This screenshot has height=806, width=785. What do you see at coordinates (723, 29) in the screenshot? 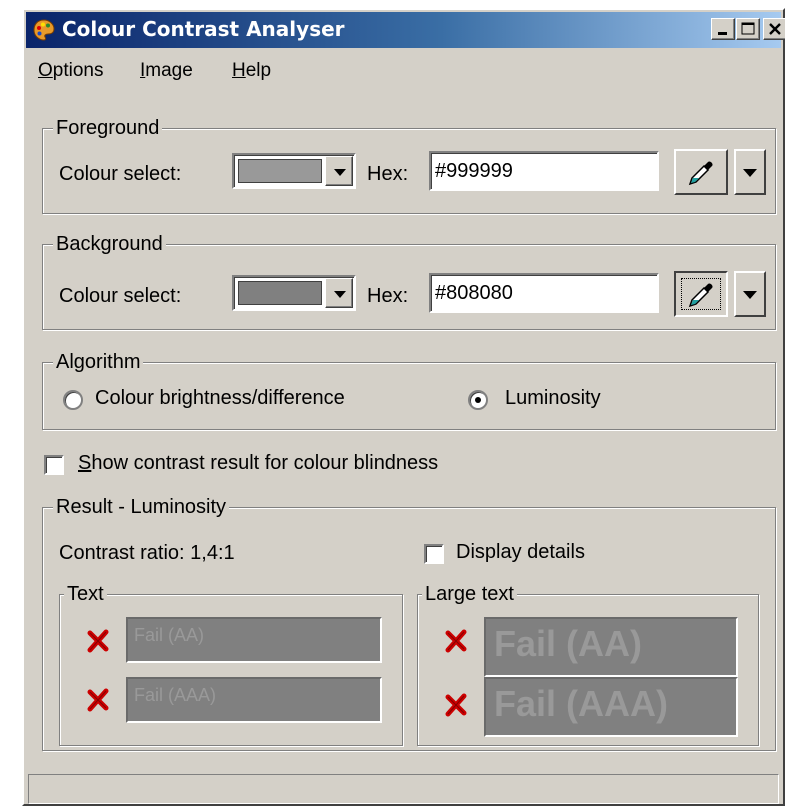
I see `minimize-button` at bounding box center [723, 29].